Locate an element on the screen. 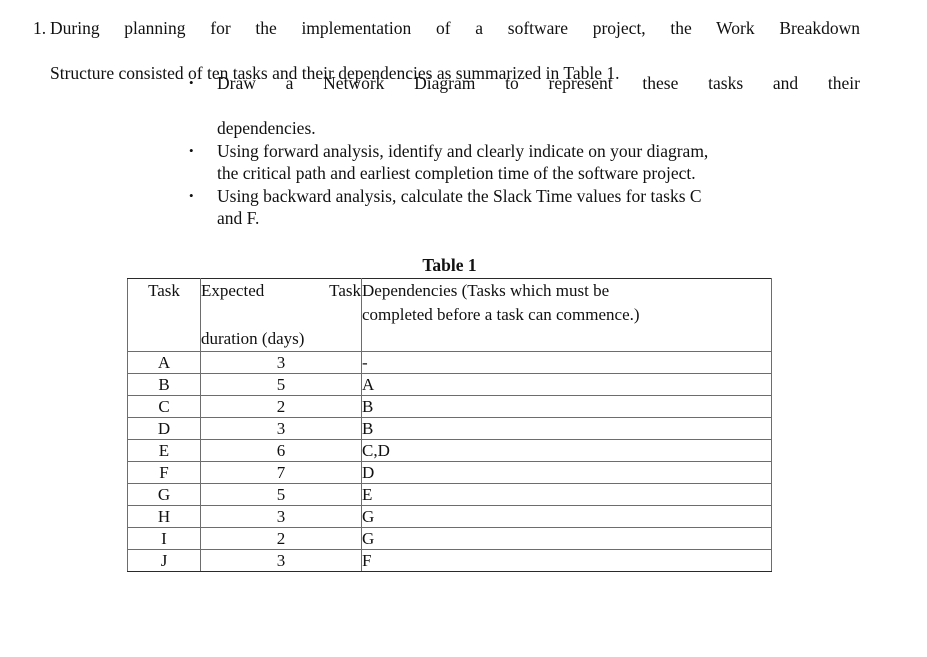  table-row: B 5 A is located at coordinates (449, 384).